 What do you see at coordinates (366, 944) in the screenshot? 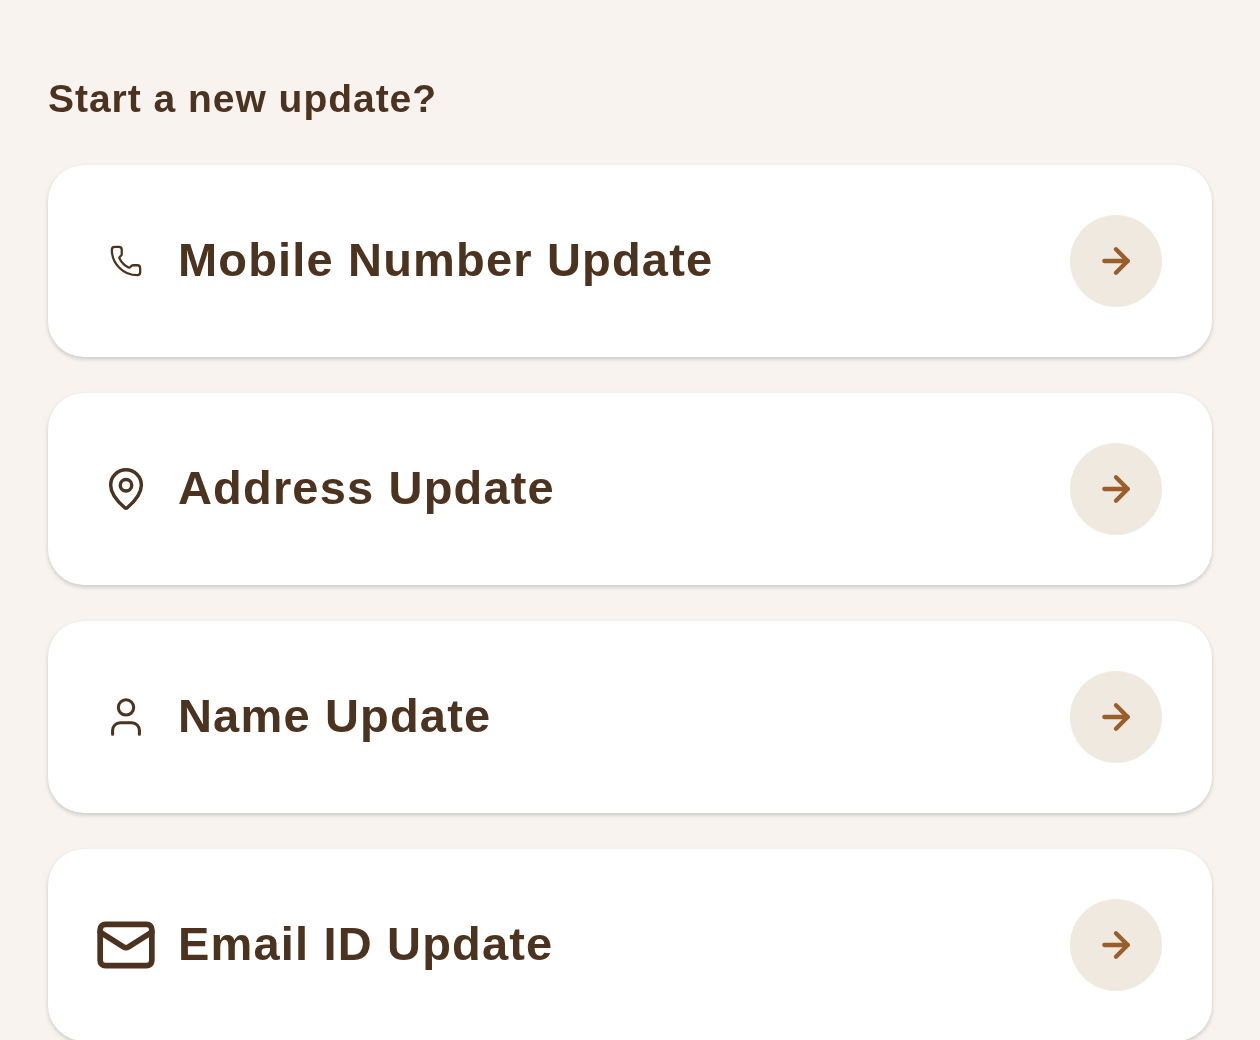
I see `option-label: Email ID Update` at bounding box center [366, 944].